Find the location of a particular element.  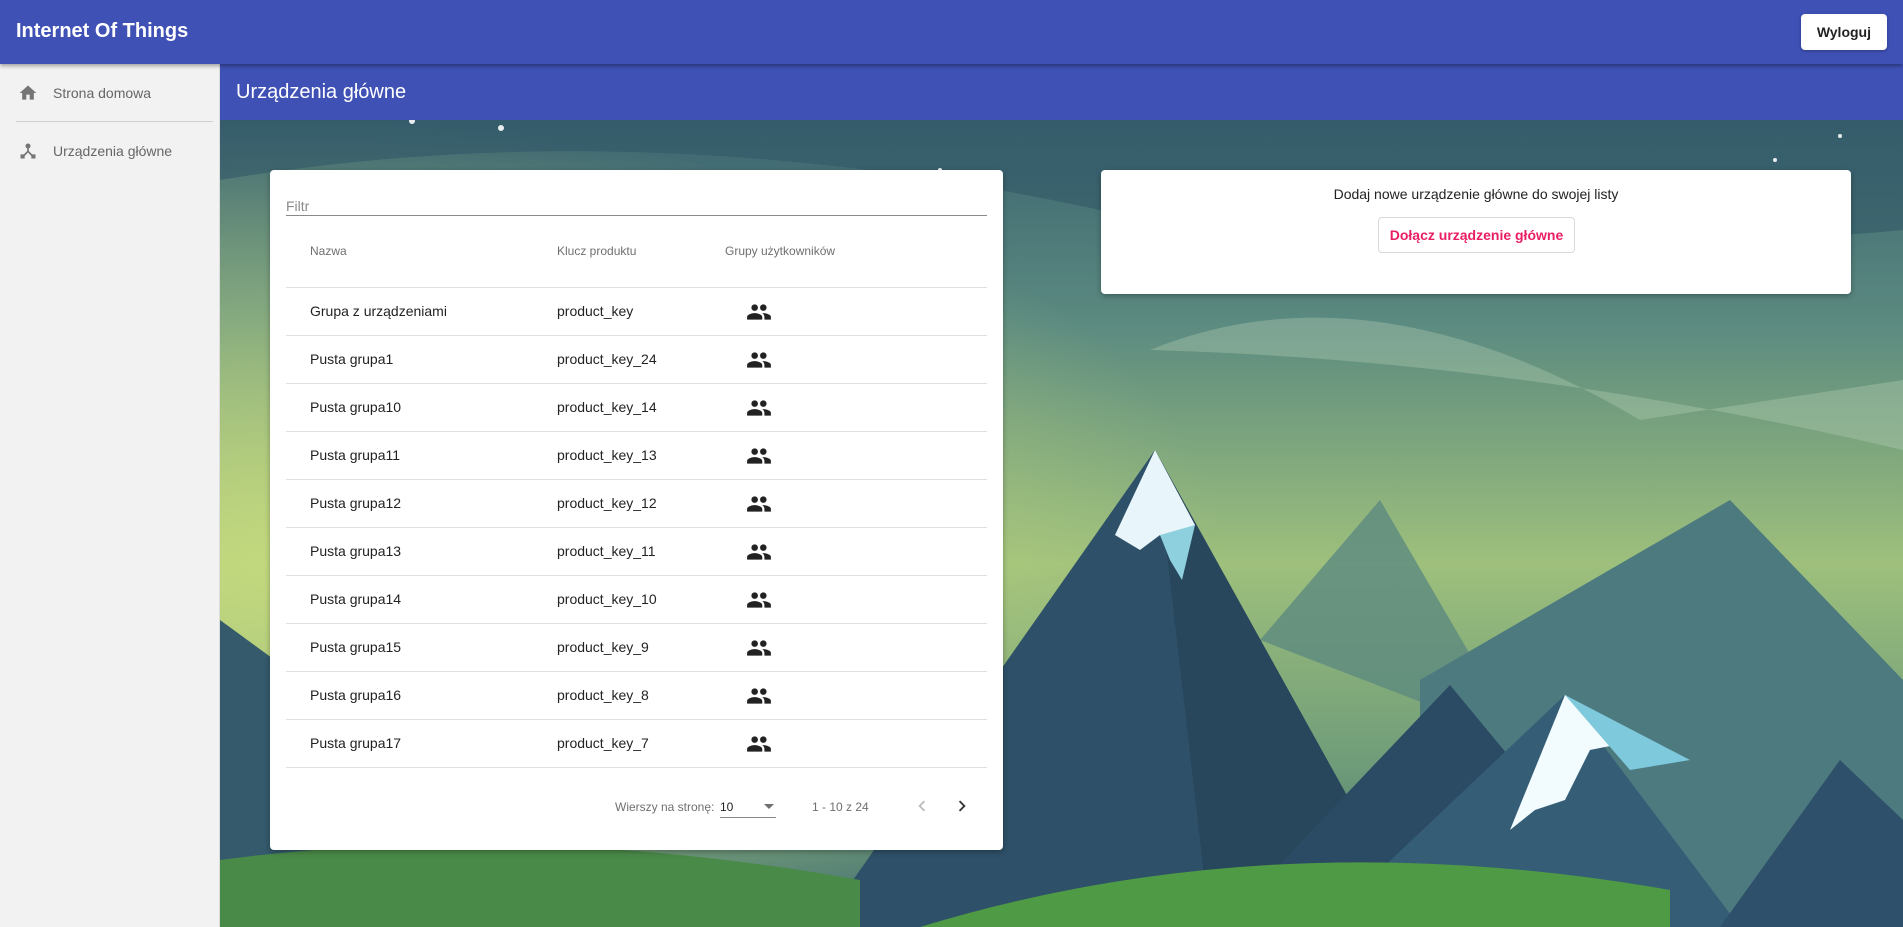

column-header-product-key: Klucz produktu is located at coordinates (596, 251).